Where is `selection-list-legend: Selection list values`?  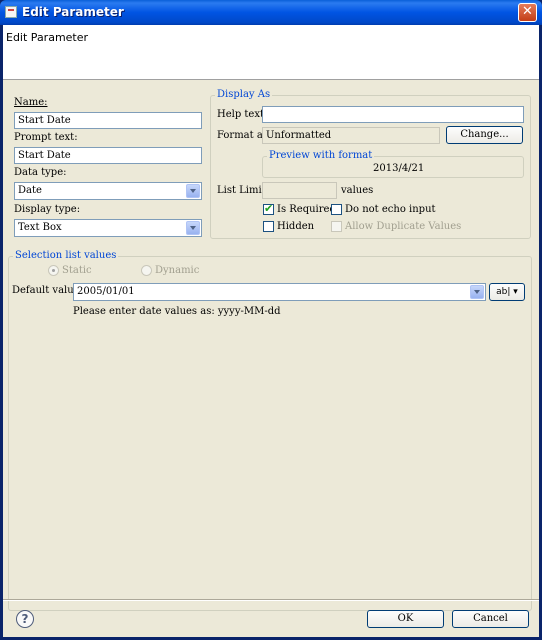 selection-list-legend: Selection list values is located at coordinates (66, 255).